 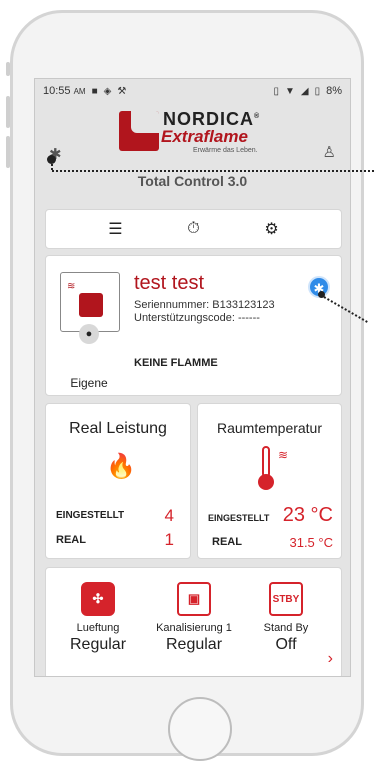 I want to click on temperature-real-label: REAL, so click(x=227, y=542).